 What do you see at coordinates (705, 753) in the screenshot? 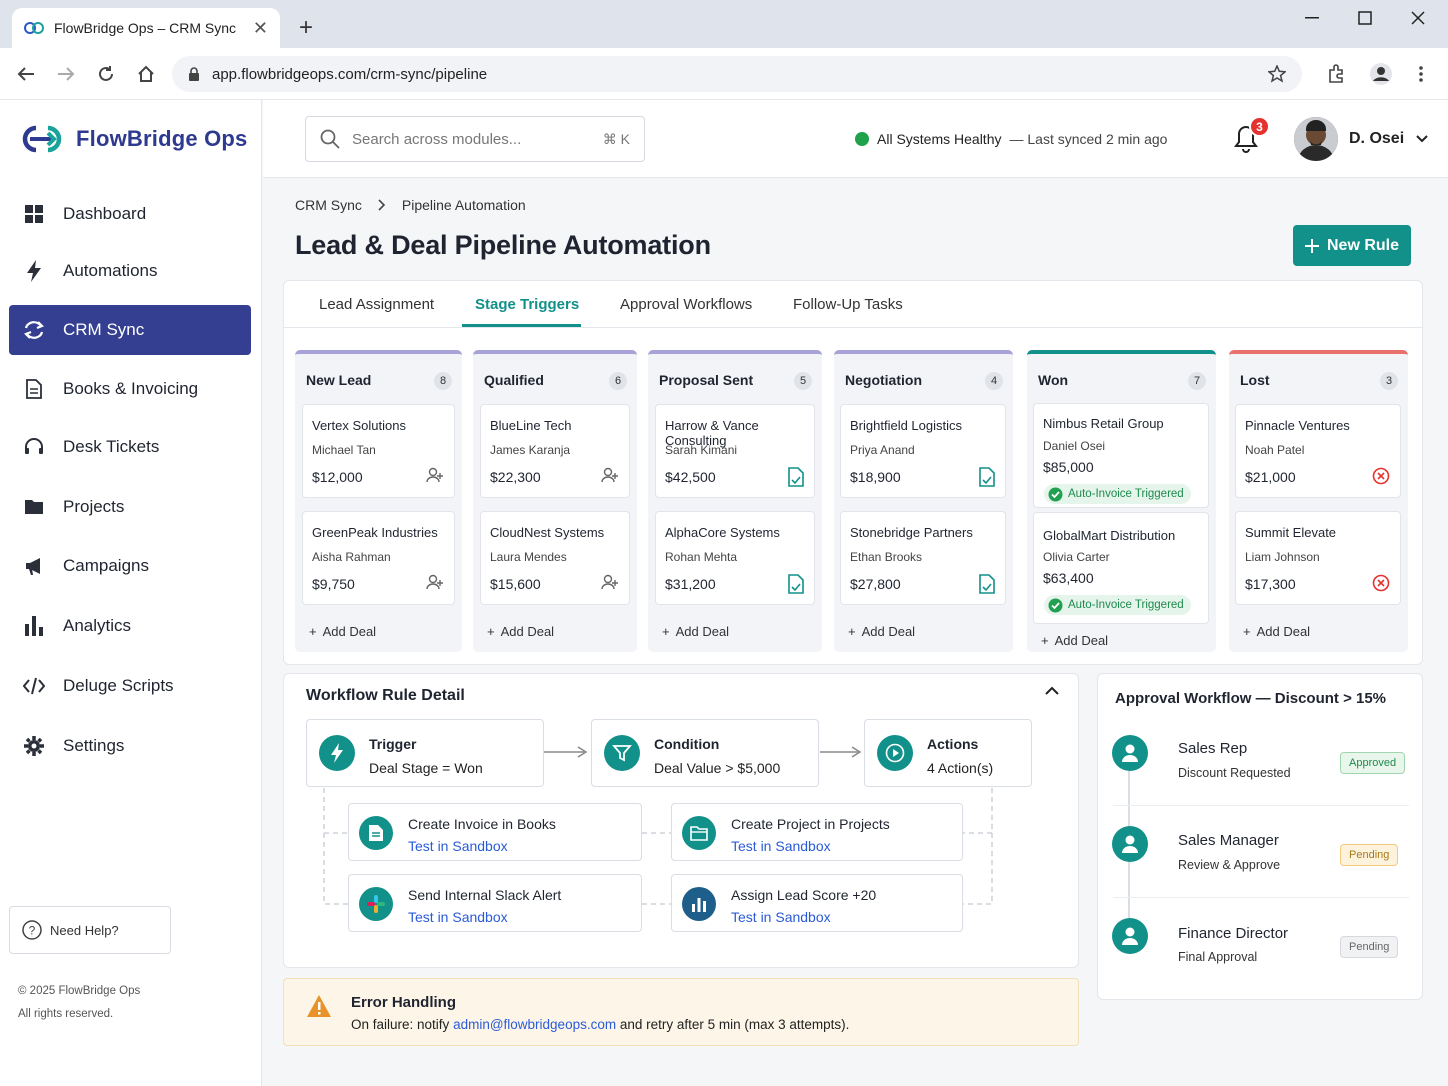
I see `condition-node: Condition Deal Value > $5,000` at bounding box center [705, 753].